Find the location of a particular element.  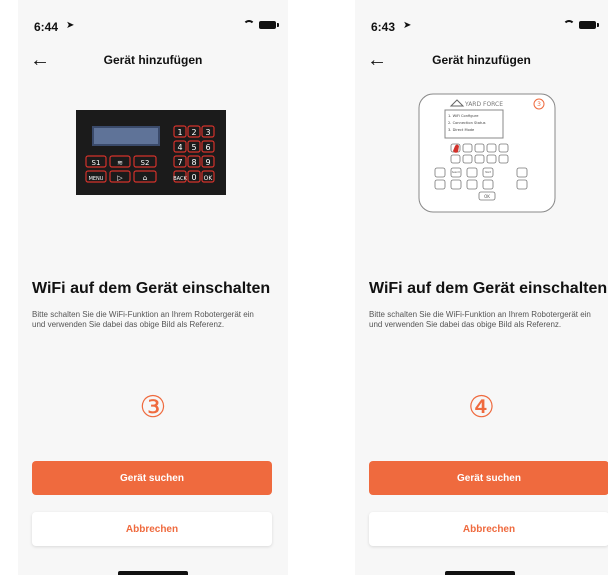

status-time: 6:43 is located at coordinates (383, 27).